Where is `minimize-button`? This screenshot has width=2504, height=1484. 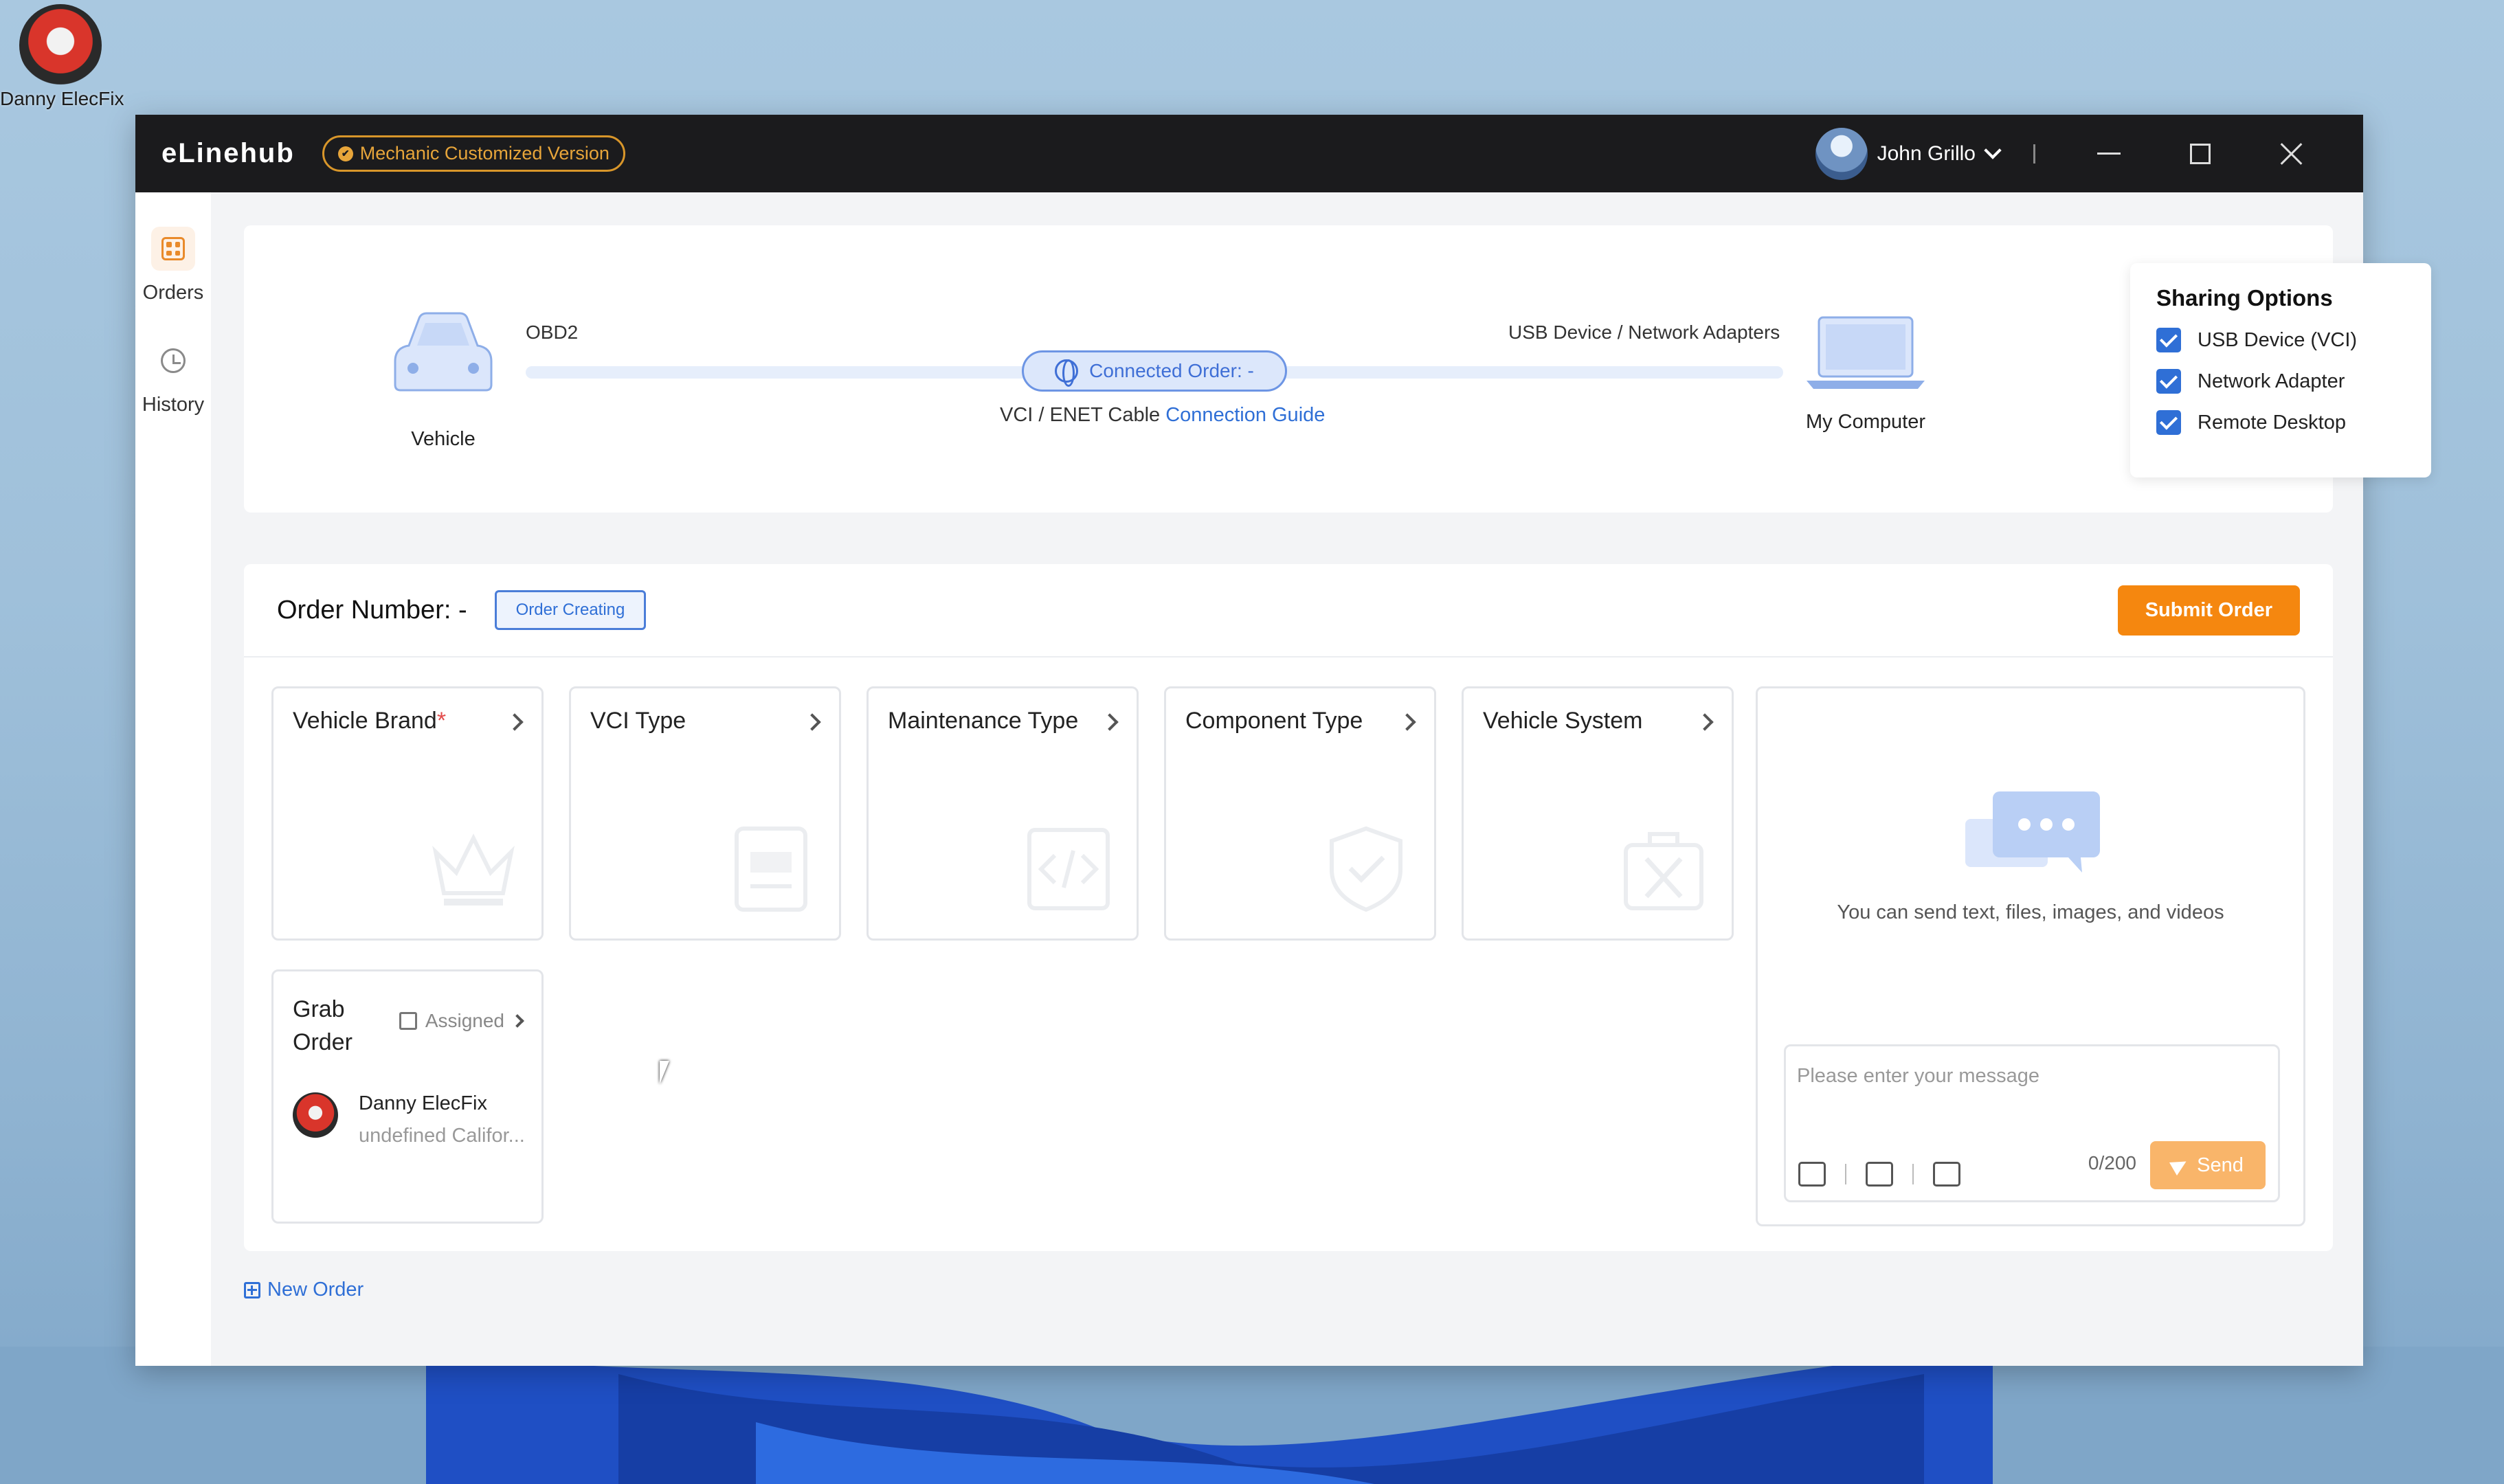
minimize-button is located at coordinates (2108, 153).